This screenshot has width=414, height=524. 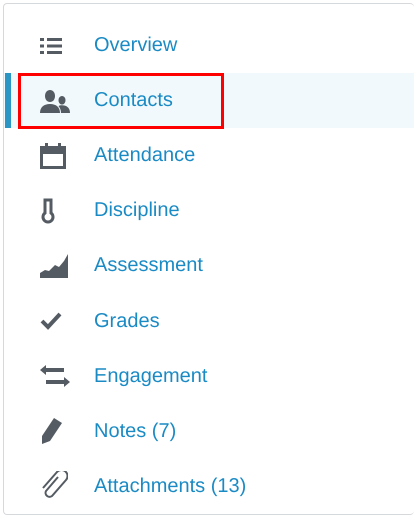 What do you see at coordinates (55, 376) in the screenshot?
I see `swap-arrows-icon` at bounding box center [55, 376].